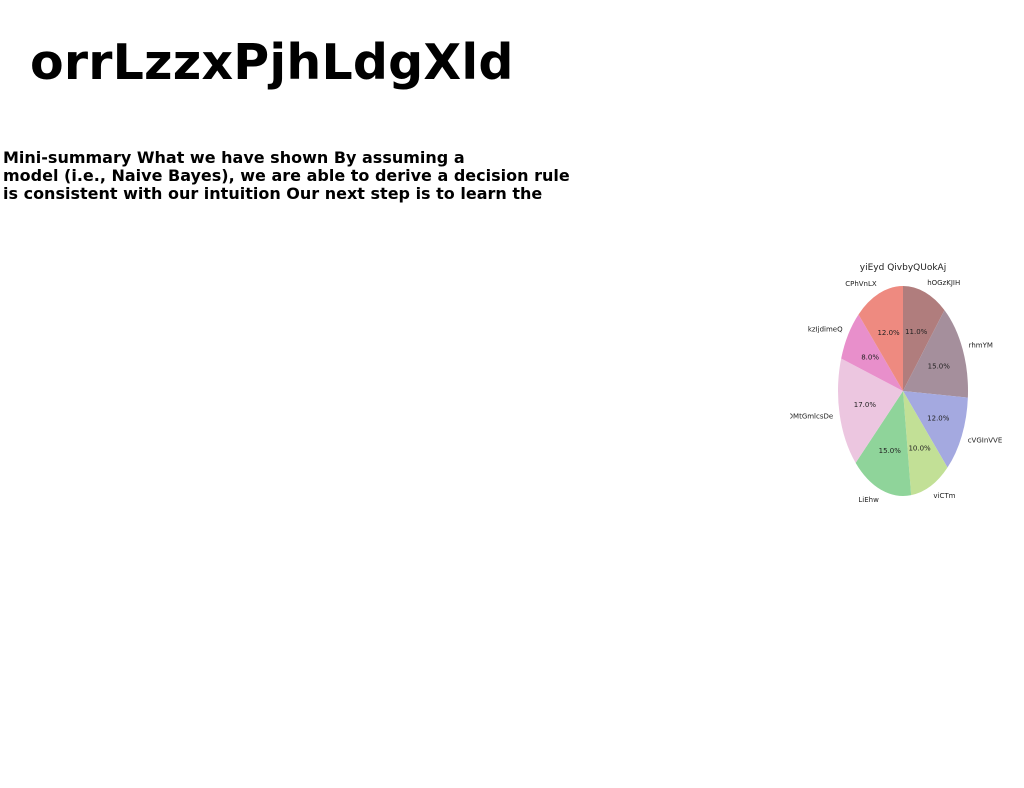 The height and width of the screenshot is (788, 1024). I want to click on pie-category-label: DMtGmlcsDe, so click(811, 417).